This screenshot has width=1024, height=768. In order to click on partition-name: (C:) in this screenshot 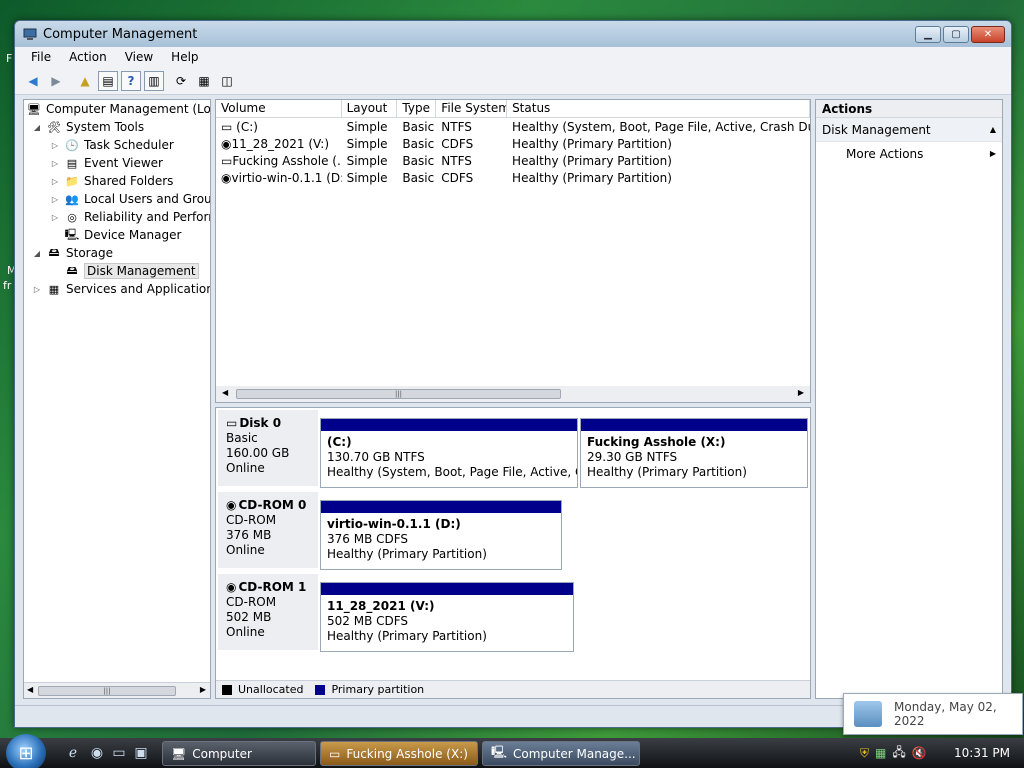, I will do `click(339, 442)`.